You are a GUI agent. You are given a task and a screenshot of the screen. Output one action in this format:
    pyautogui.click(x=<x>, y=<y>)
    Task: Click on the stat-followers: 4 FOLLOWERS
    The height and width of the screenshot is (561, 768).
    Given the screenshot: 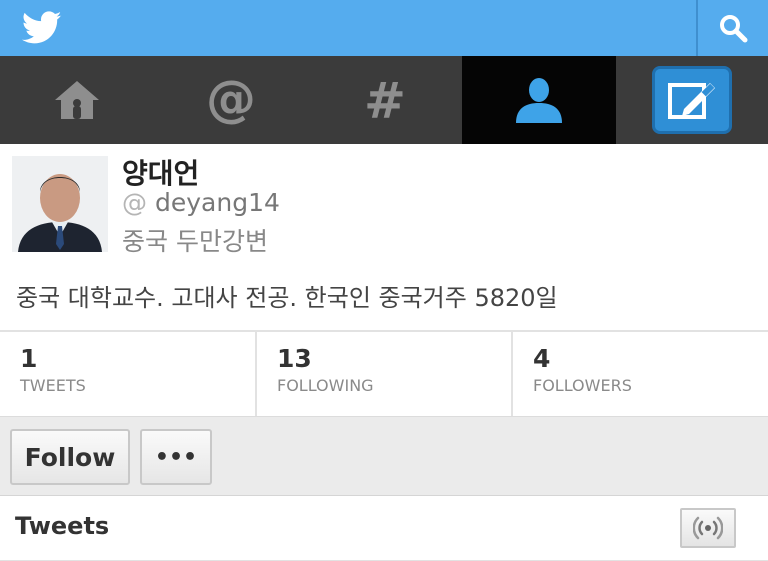 What is the action you would take?
    pyautogui.click(x=640, y=374)
    